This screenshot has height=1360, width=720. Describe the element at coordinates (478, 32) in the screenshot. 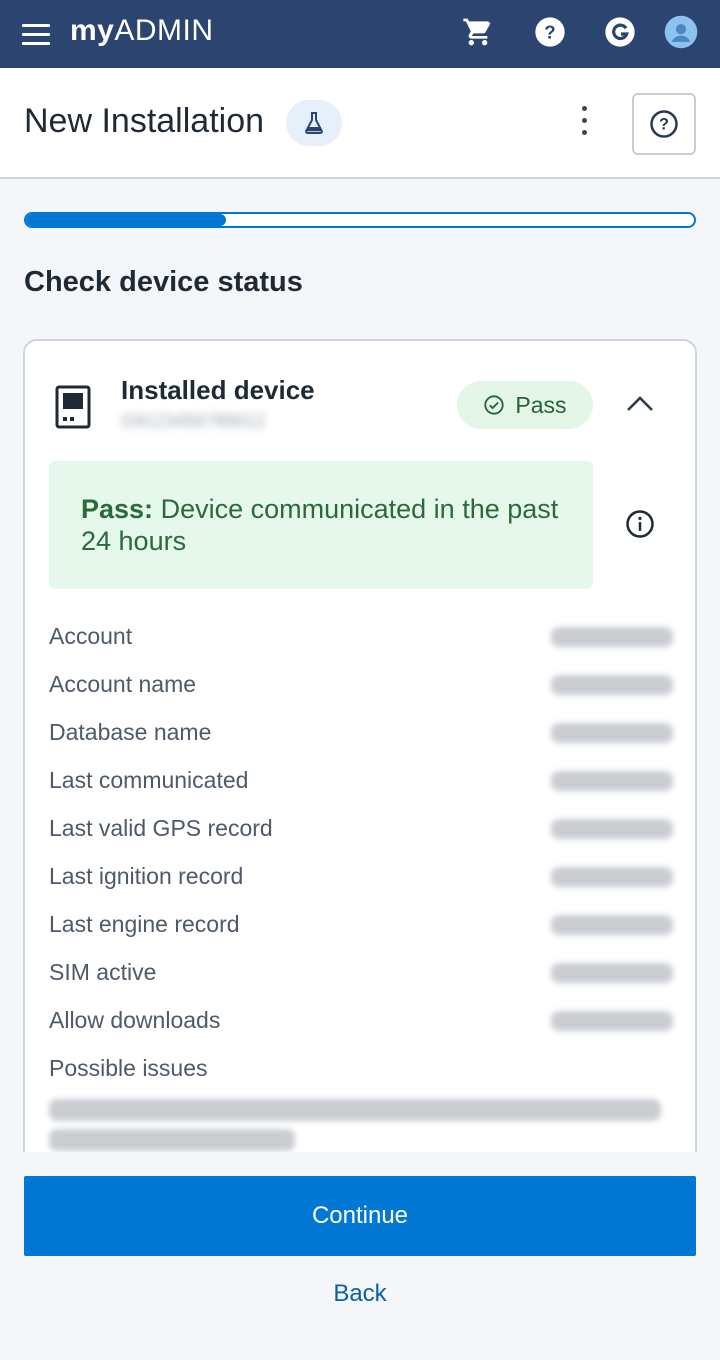

I see `cart-icon` at that location.